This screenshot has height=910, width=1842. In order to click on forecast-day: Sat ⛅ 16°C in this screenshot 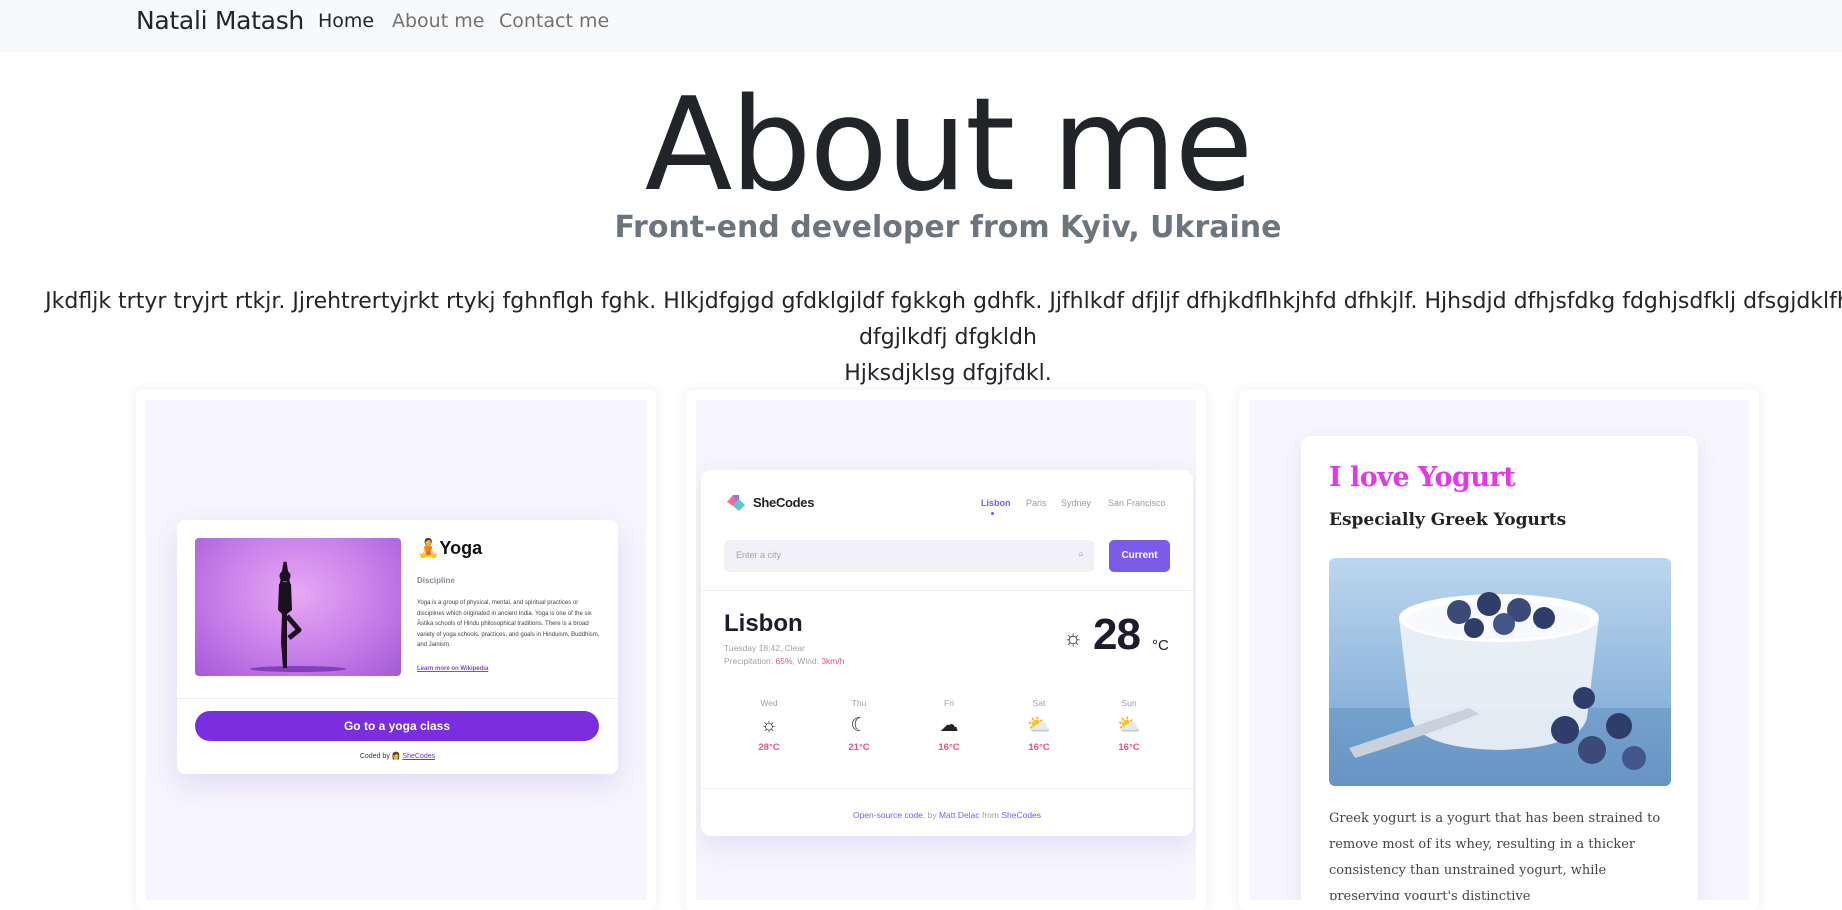, I will do `click(1039, 725)`.